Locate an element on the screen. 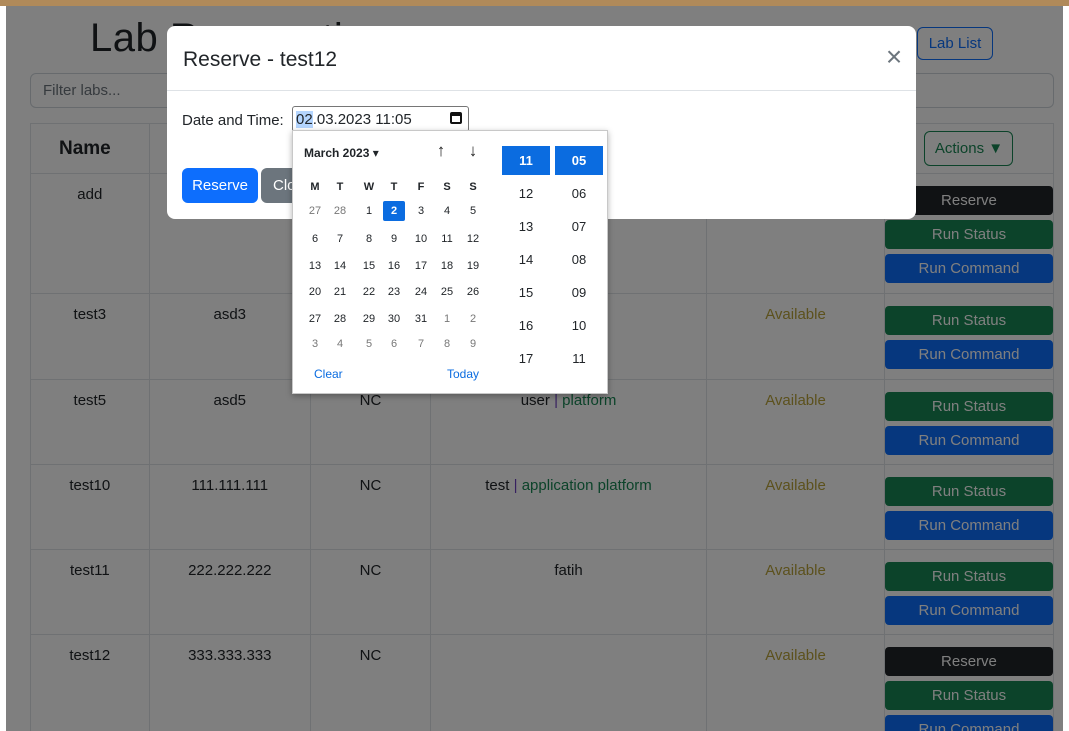 Image resolution: width=1069 pixels, height=731 pixels. hour-option: 14 is located at coordinates (526, 259).